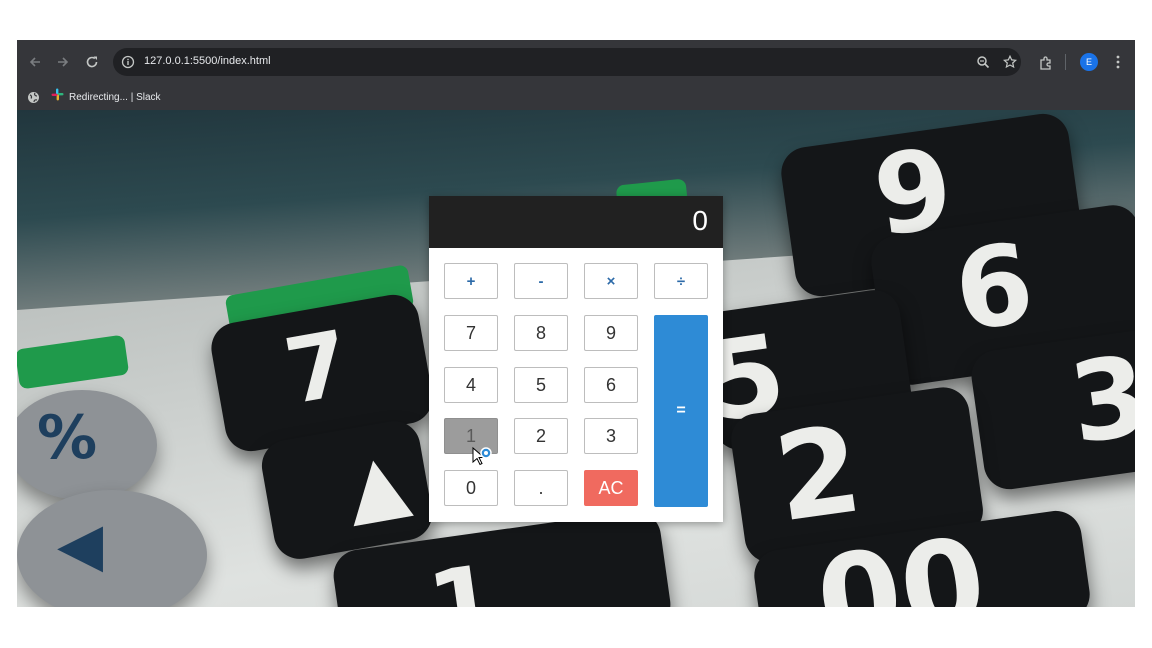  What do you see at coordinates (681, 281) in the screenshot?
I see `divide-button: ÷` at bounding box center [681, 281].